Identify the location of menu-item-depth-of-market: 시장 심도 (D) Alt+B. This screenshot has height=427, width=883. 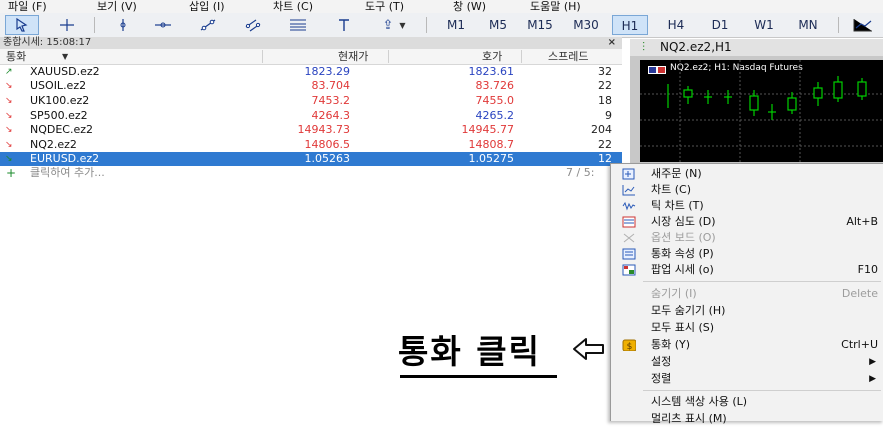
(747, 222).